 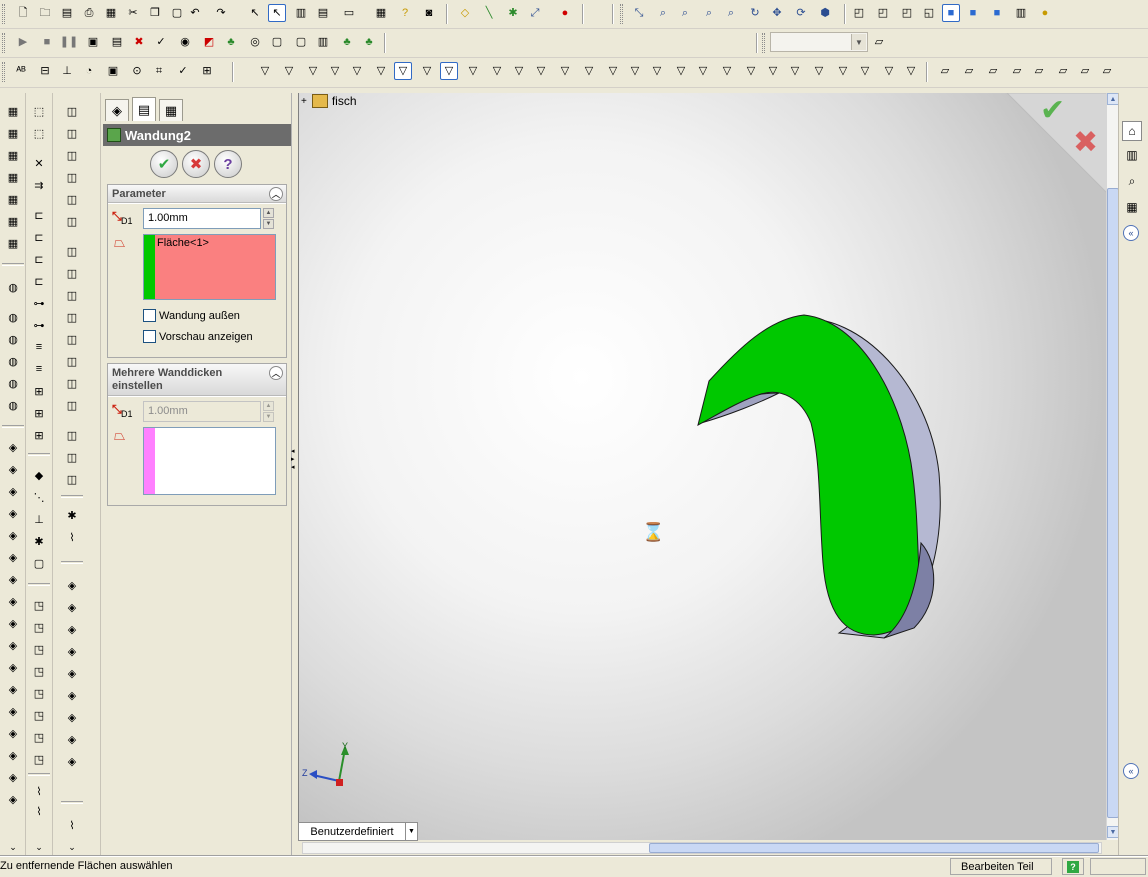 I want to click on filter-r-icon: ▽, so click(x=889, y=71).